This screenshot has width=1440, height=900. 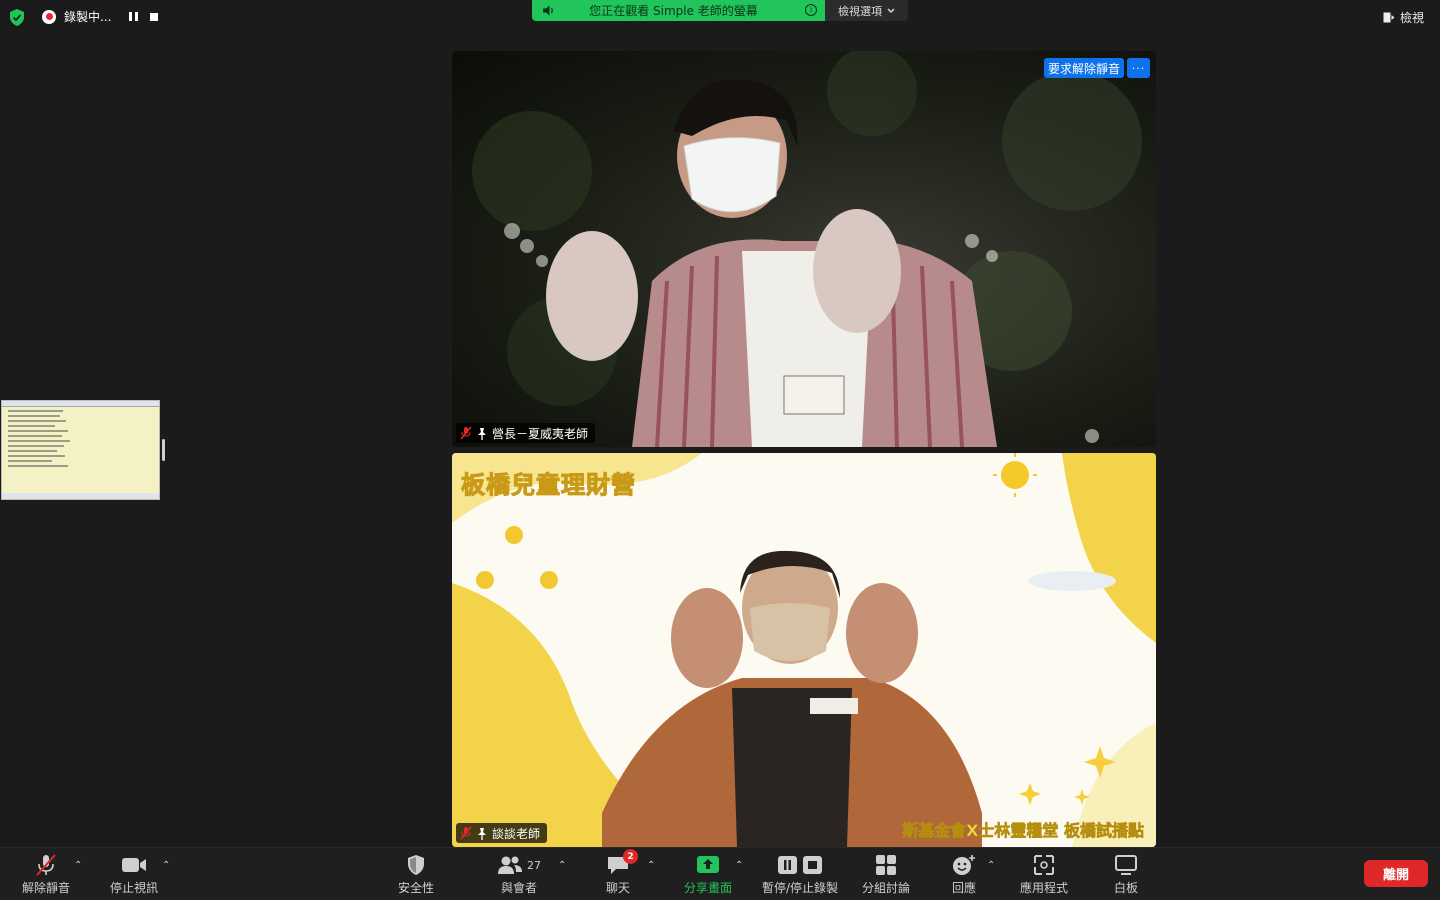 I want to click on participants-options-caret-icon: ⌃, so click(x=562, y=865).